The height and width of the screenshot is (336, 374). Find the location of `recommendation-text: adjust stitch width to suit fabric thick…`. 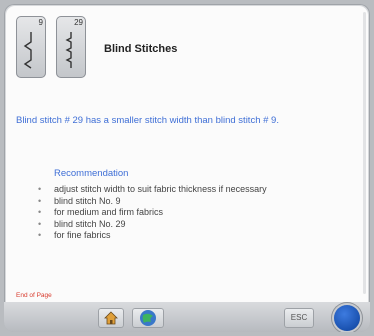

recommendation-text: adjust stitch width to suit fabric thick… is located at coordinates (160, 189).